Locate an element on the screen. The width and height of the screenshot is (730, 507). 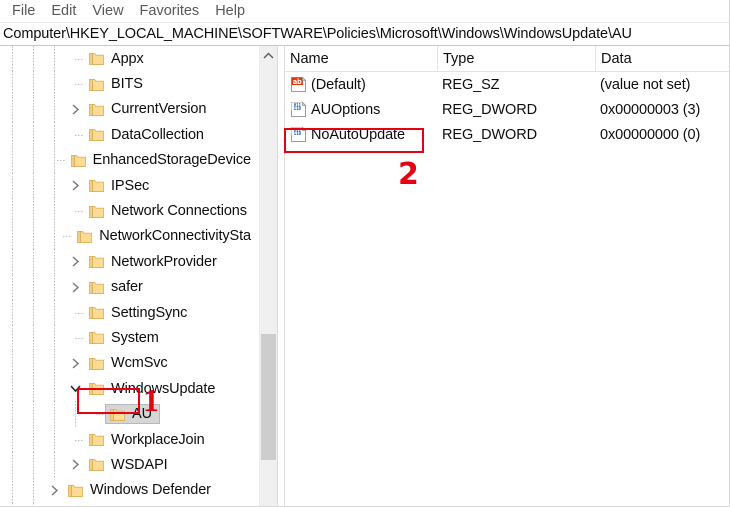
tree-item-appx: Appx is located at coordinates (129, 59).